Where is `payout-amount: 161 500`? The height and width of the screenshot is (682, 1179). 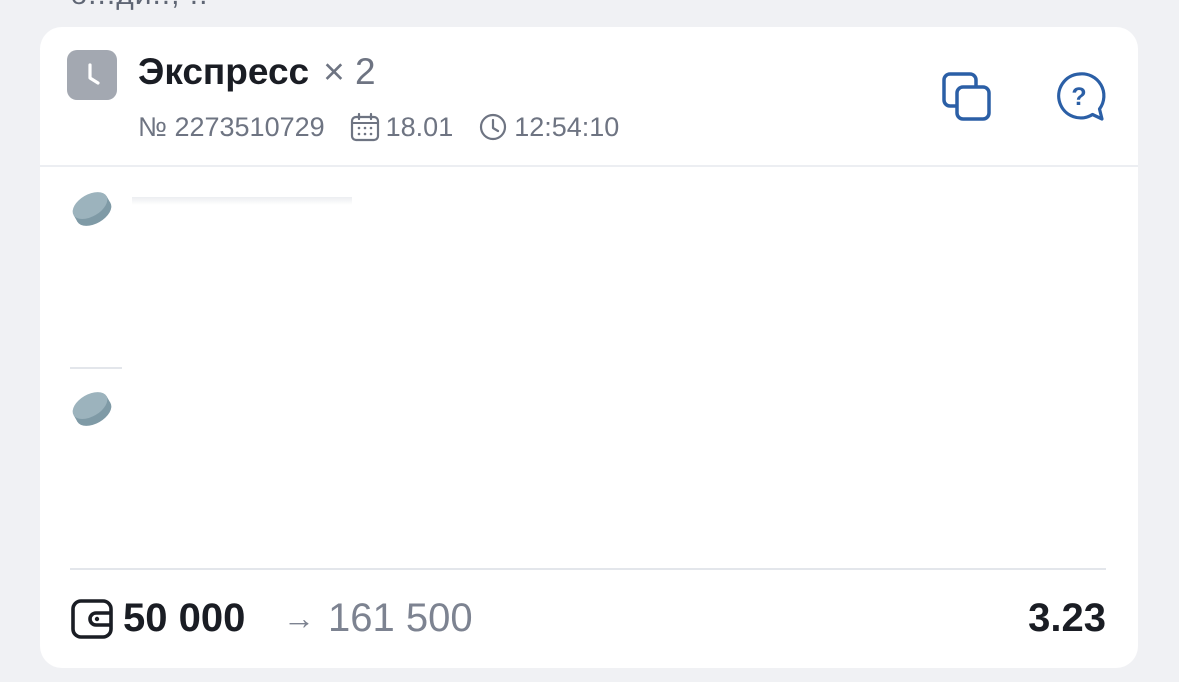
payout-amount: 161 500 is located at coordinates (400, 618).